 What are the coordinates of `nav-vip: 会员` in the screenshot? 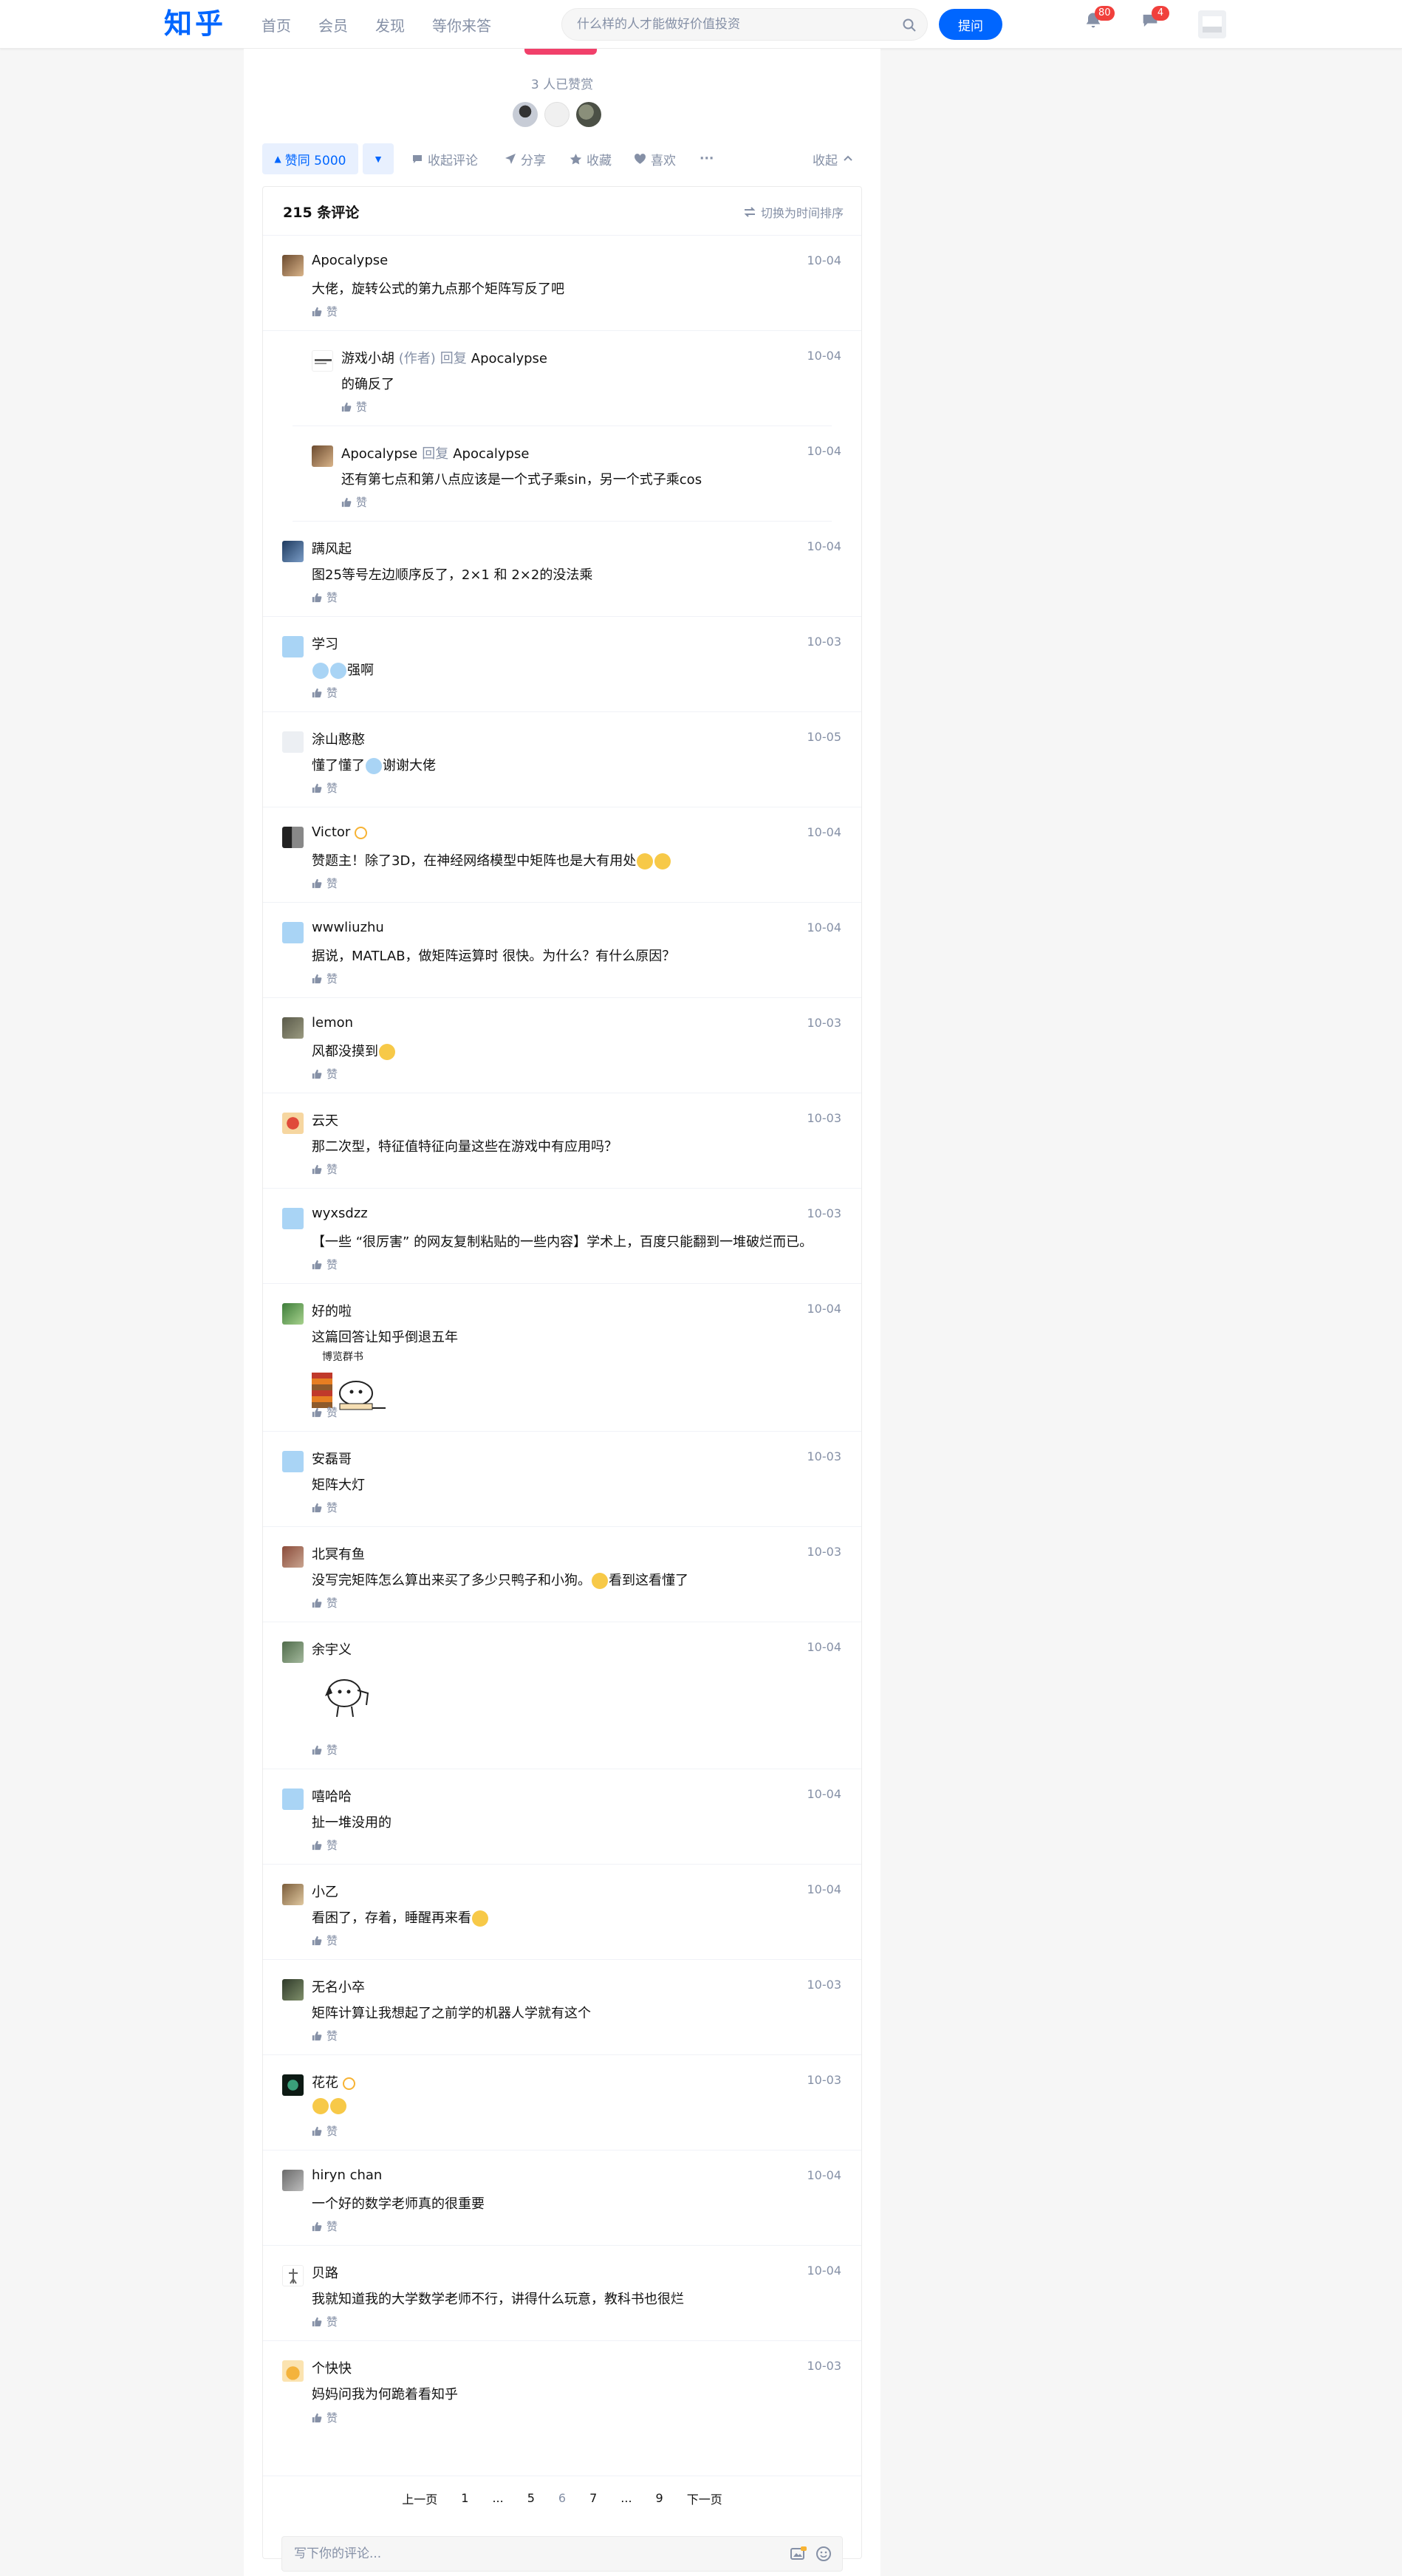 It's located at (333, 25).